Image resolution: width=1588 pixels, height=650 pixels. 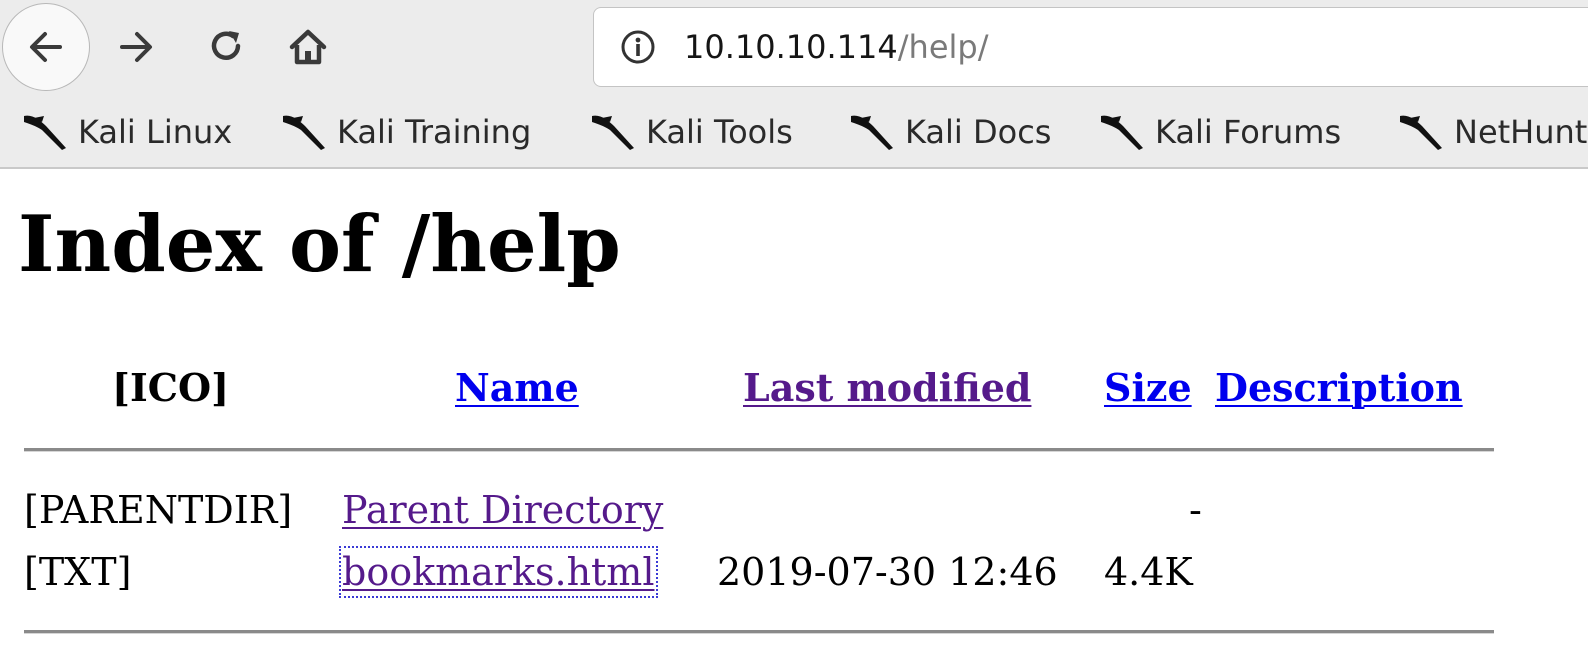 I want to click on address-bar: 10.10.10.114/help/, so click(x=1090, y=47).